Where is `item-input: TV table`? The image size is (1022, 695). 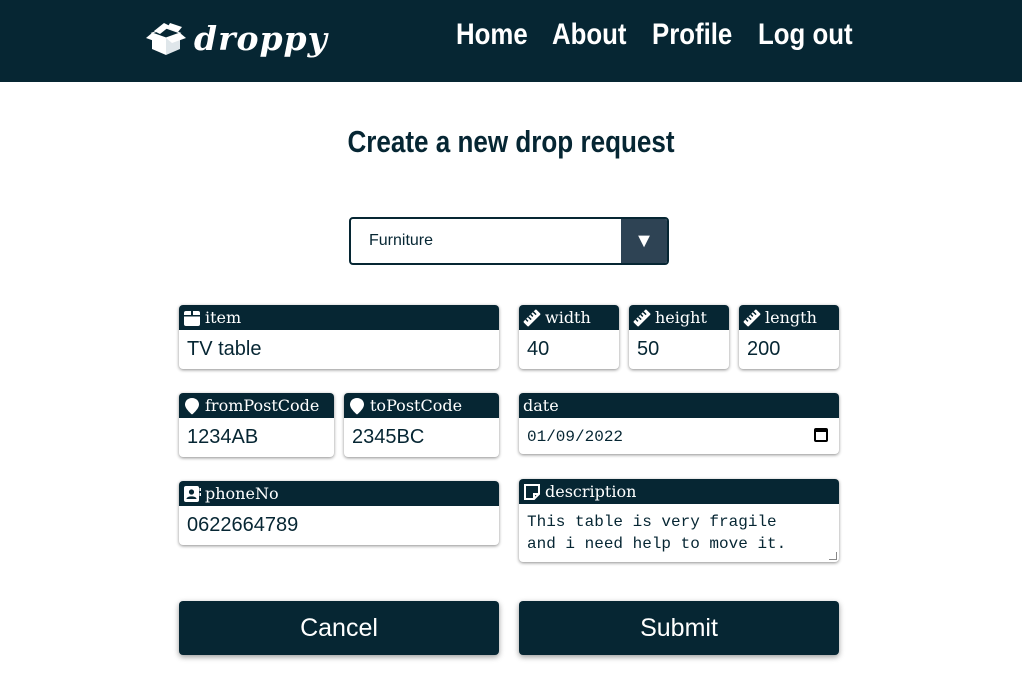
item-input: TV table is located at coordinates (339, 345).